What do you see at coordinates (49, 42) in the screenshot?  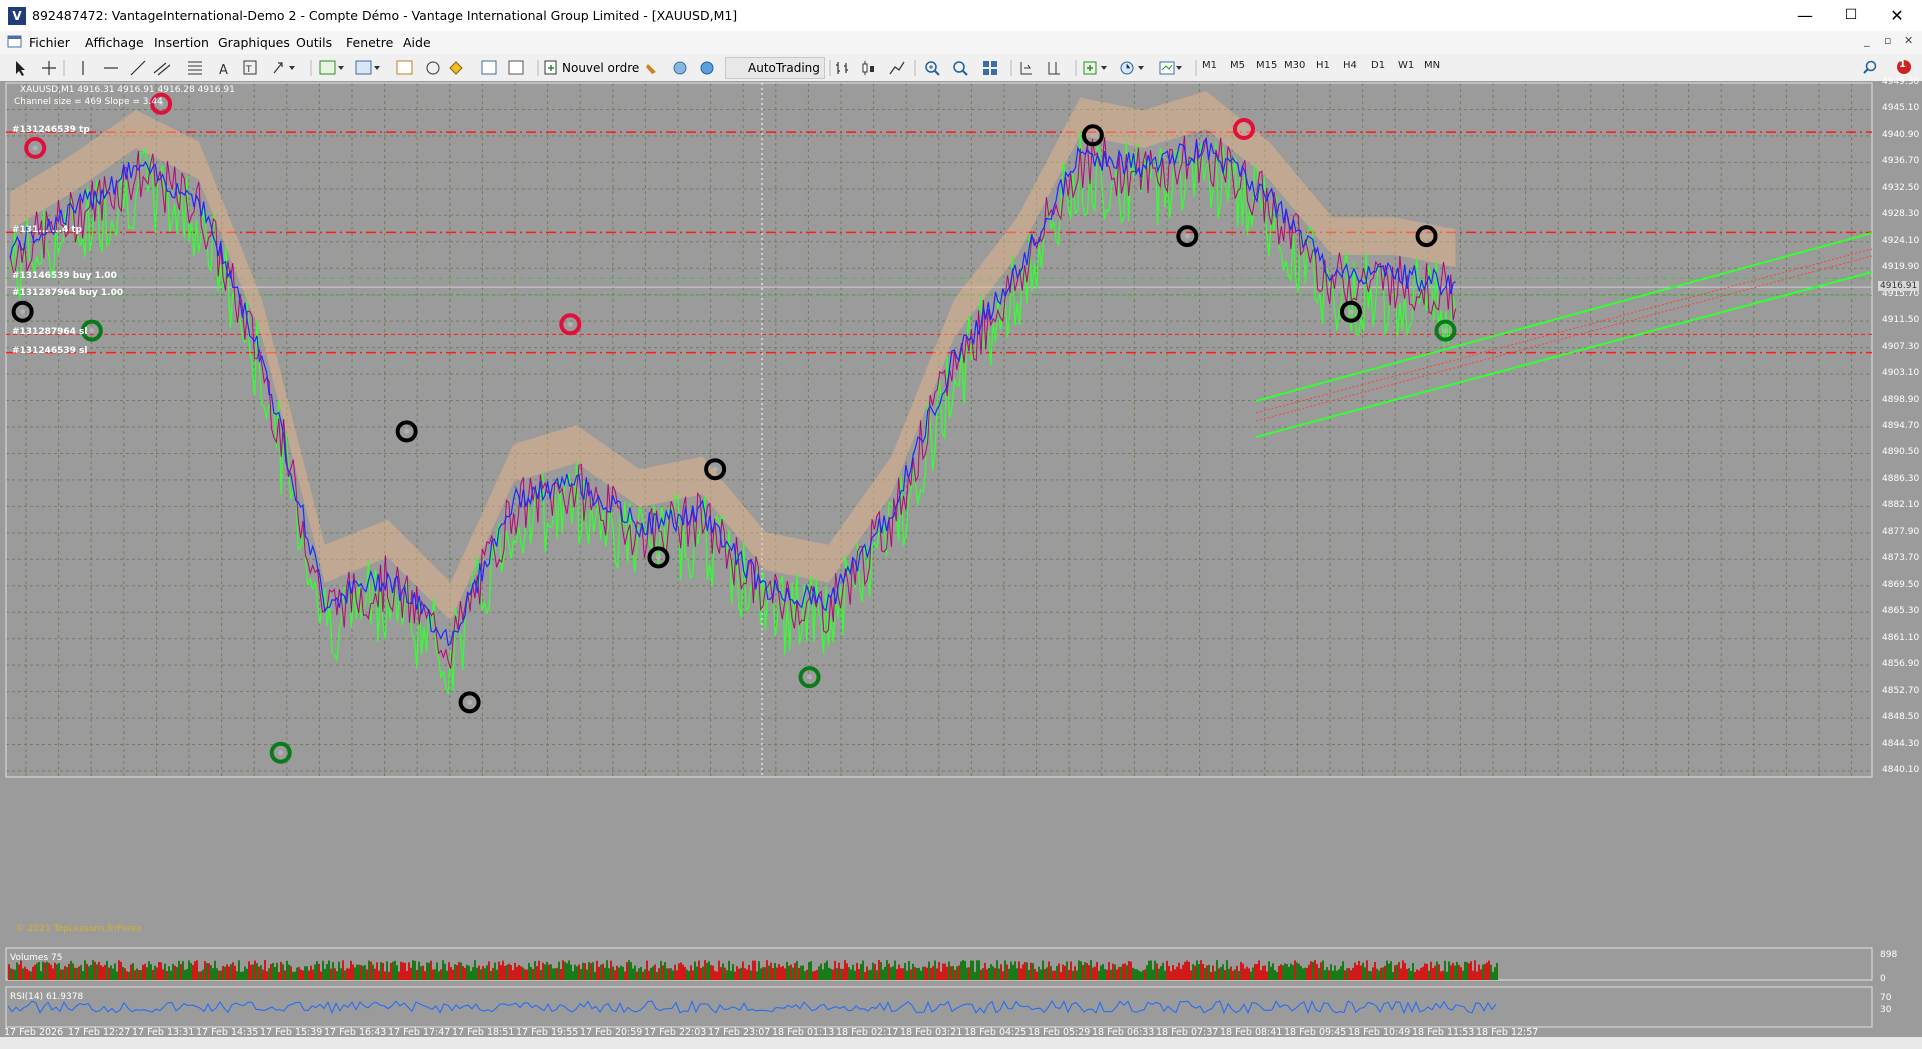 I see `menu-fichier: Fichier` at bounding box center [49, 42].